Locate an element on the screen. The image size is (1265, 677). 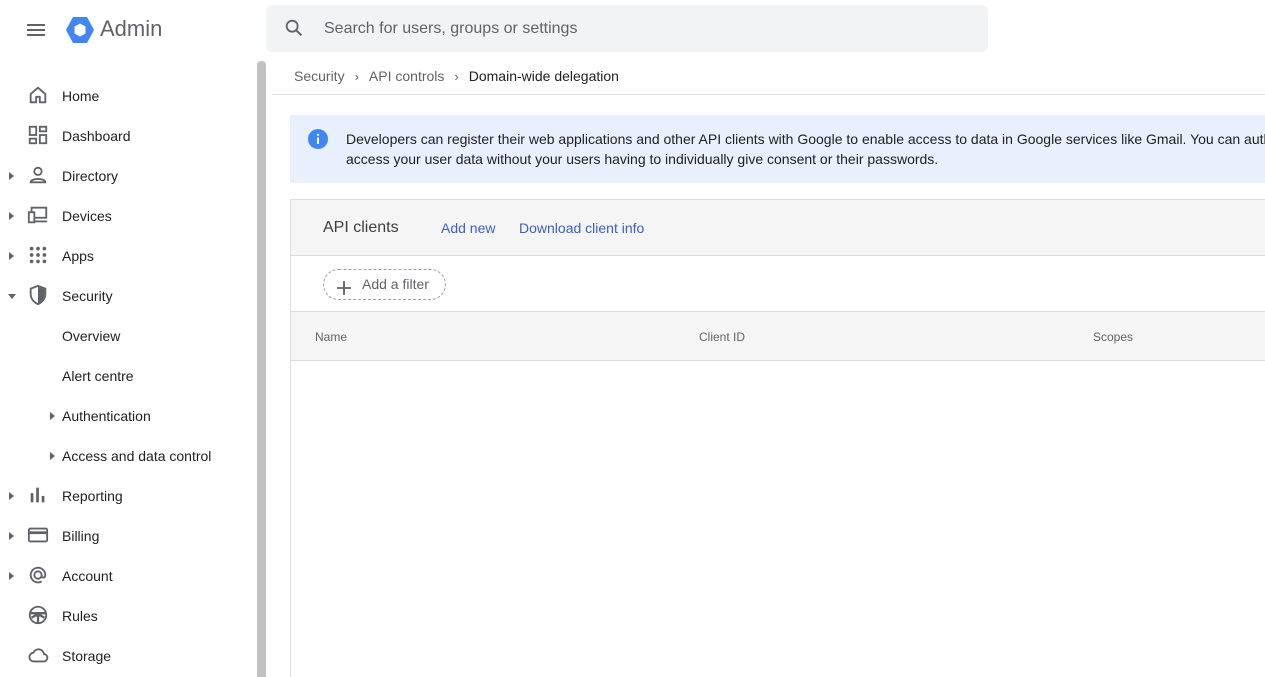
hamburger-menu-icon is located at coordinates (36, 30).